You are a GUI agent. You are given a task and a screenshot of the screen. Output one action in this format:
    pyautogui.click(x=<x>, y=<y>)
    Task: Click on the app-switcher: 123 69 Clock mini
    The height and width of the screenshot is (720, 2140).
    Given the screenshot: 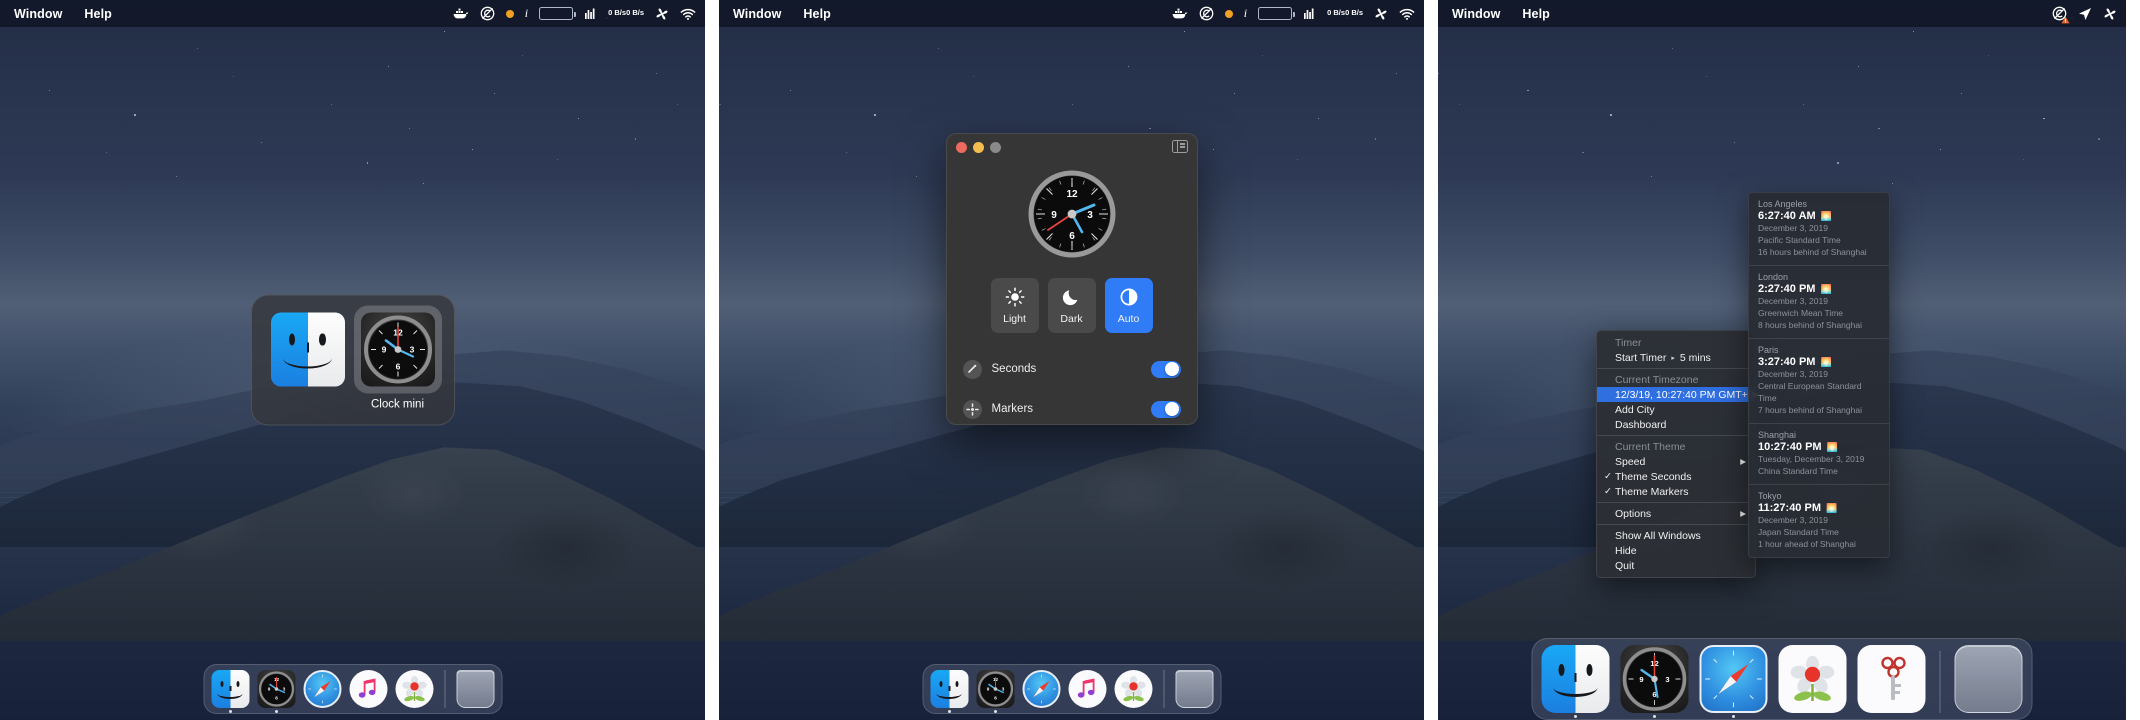 What is the action you would take?
    pyautogui.click(x=352, y=360)
    